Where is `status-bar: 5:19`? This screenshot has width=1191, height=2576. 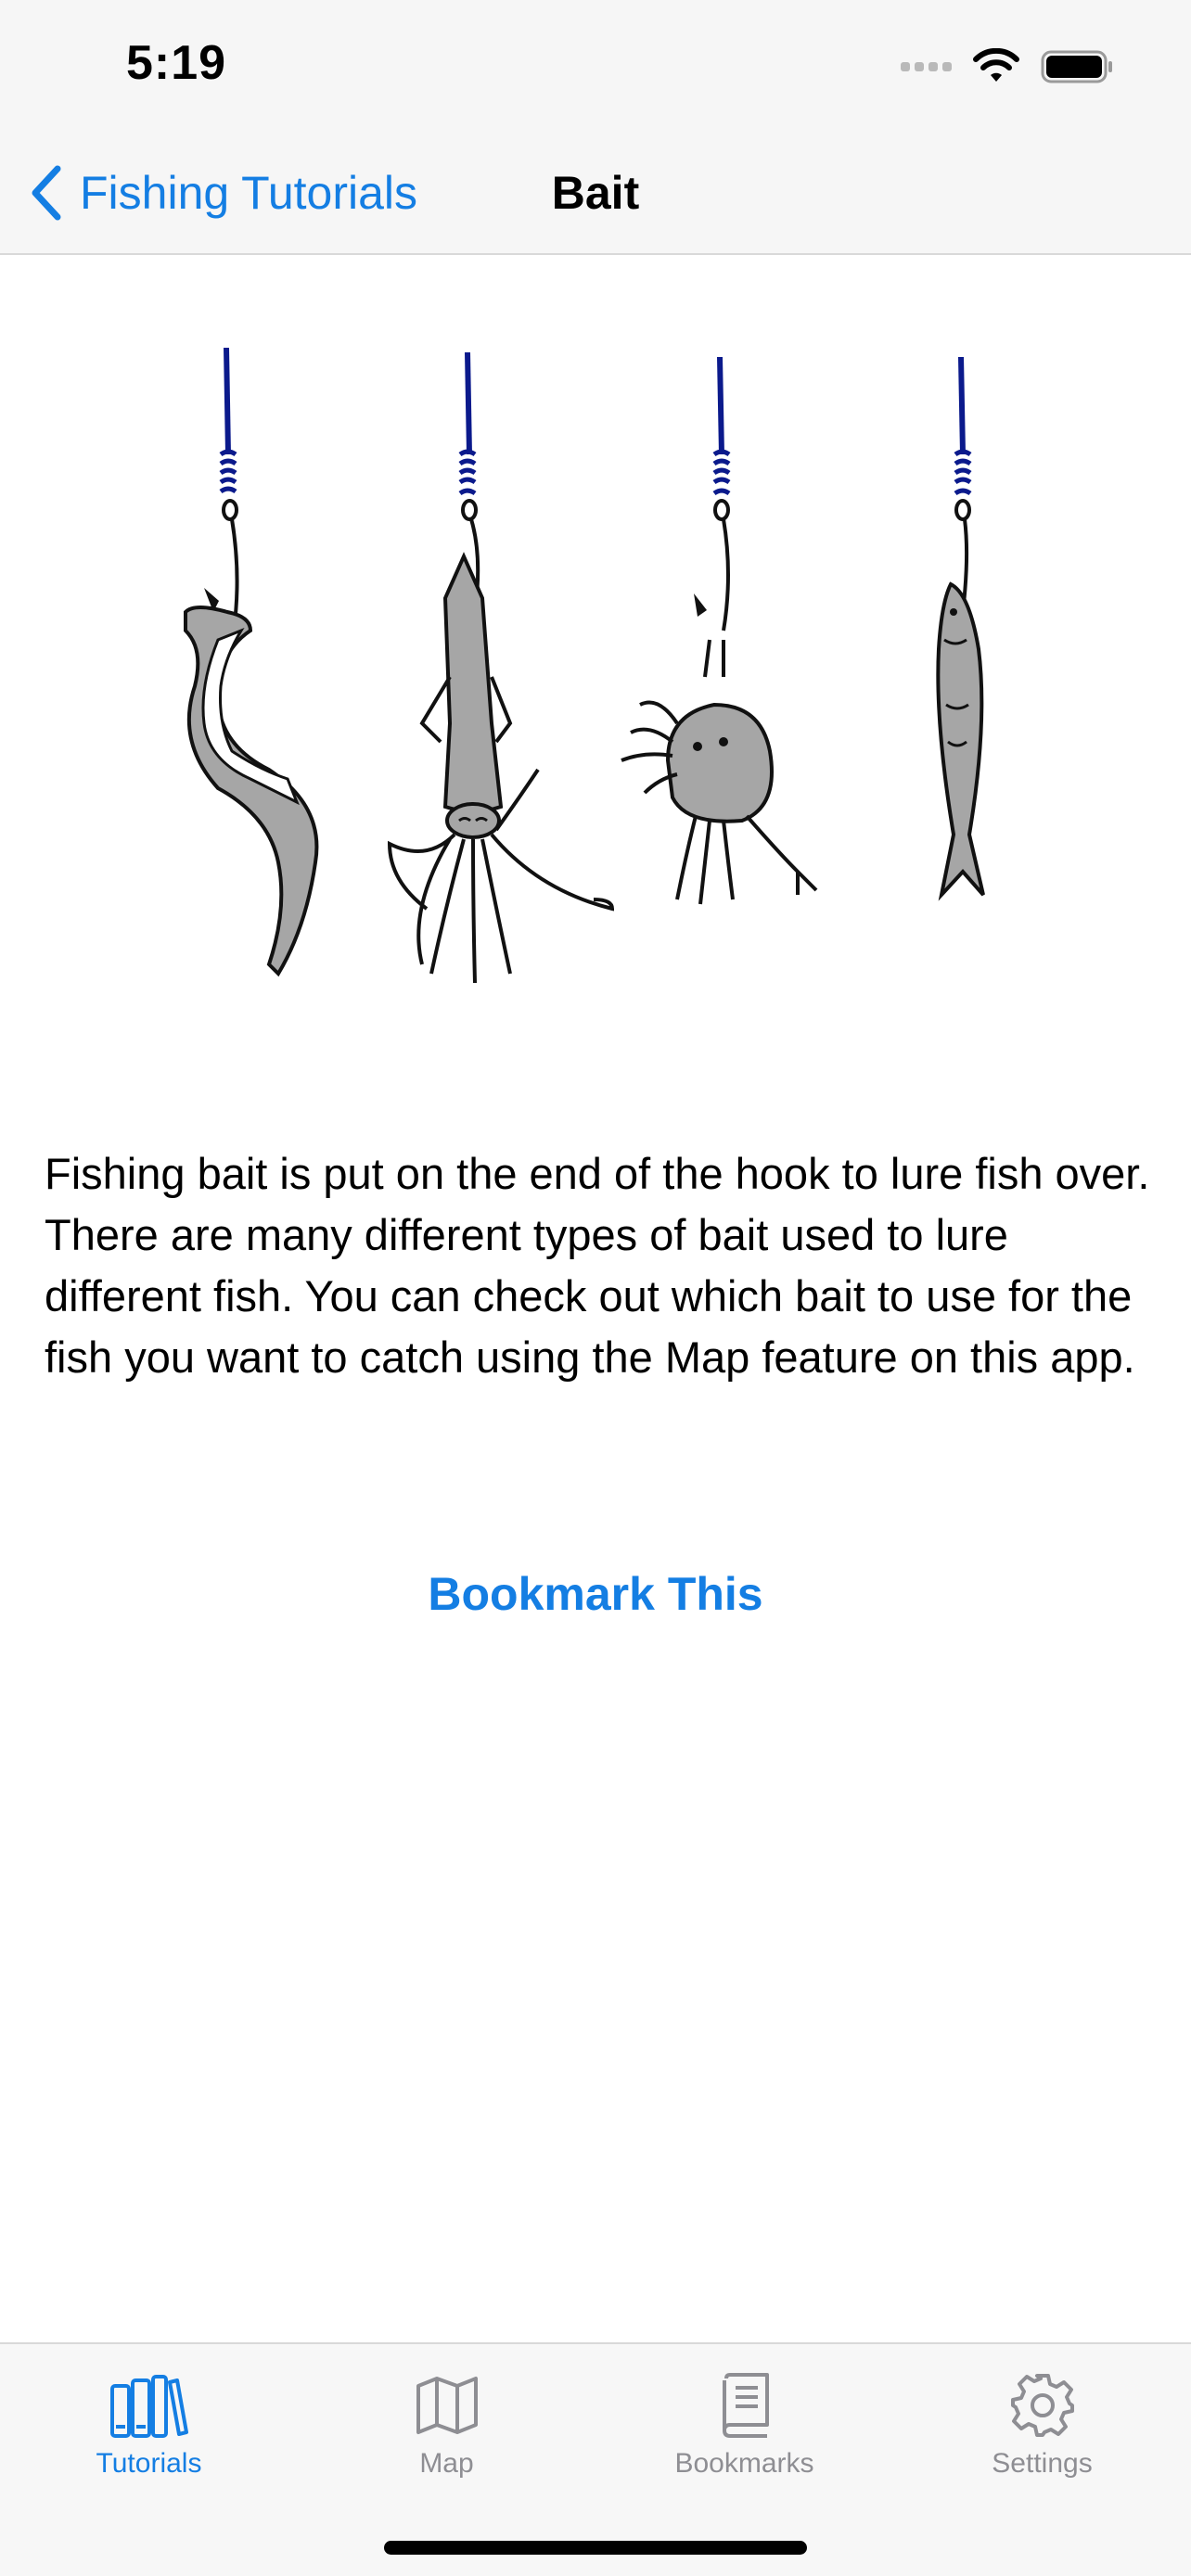 status-bar: 5:19 is located at coordinates (595, 67).